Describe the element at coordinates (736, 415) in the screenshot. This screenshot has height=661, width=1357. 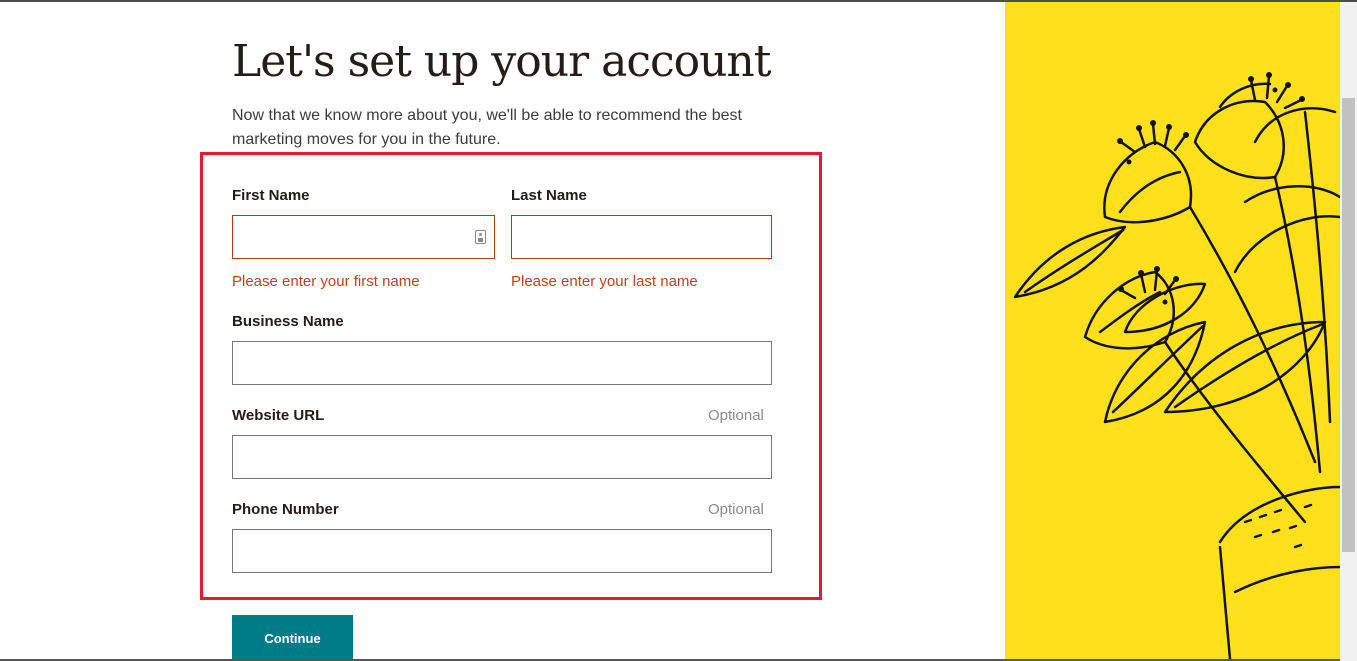
I see `website-url-optional-hint: Optional` at that location.